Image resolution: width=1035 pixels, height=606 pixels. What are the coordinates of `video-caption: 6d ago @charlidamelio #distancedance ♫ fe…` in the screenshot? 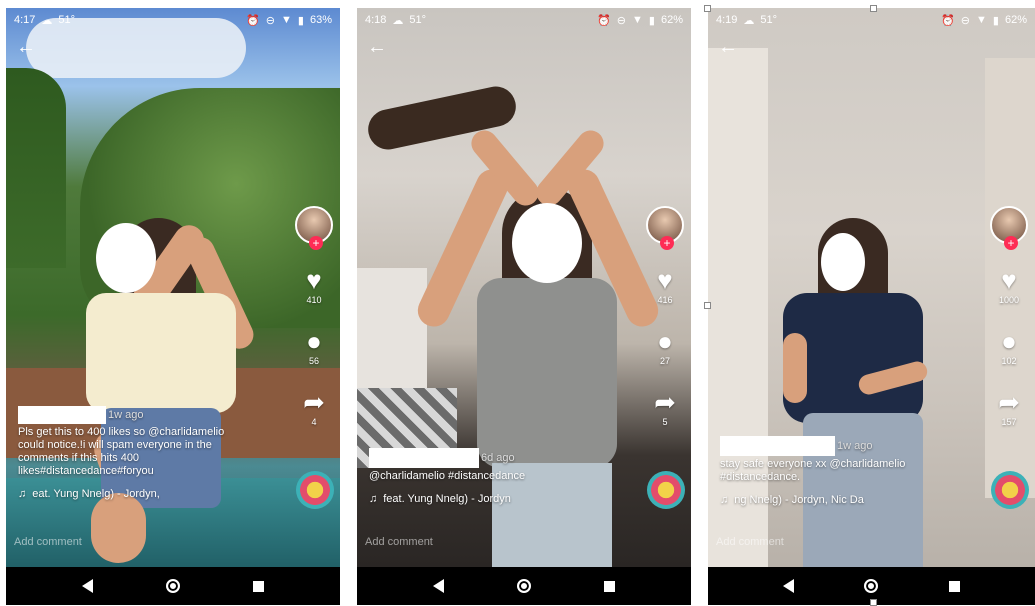 It's located at (484, 477).